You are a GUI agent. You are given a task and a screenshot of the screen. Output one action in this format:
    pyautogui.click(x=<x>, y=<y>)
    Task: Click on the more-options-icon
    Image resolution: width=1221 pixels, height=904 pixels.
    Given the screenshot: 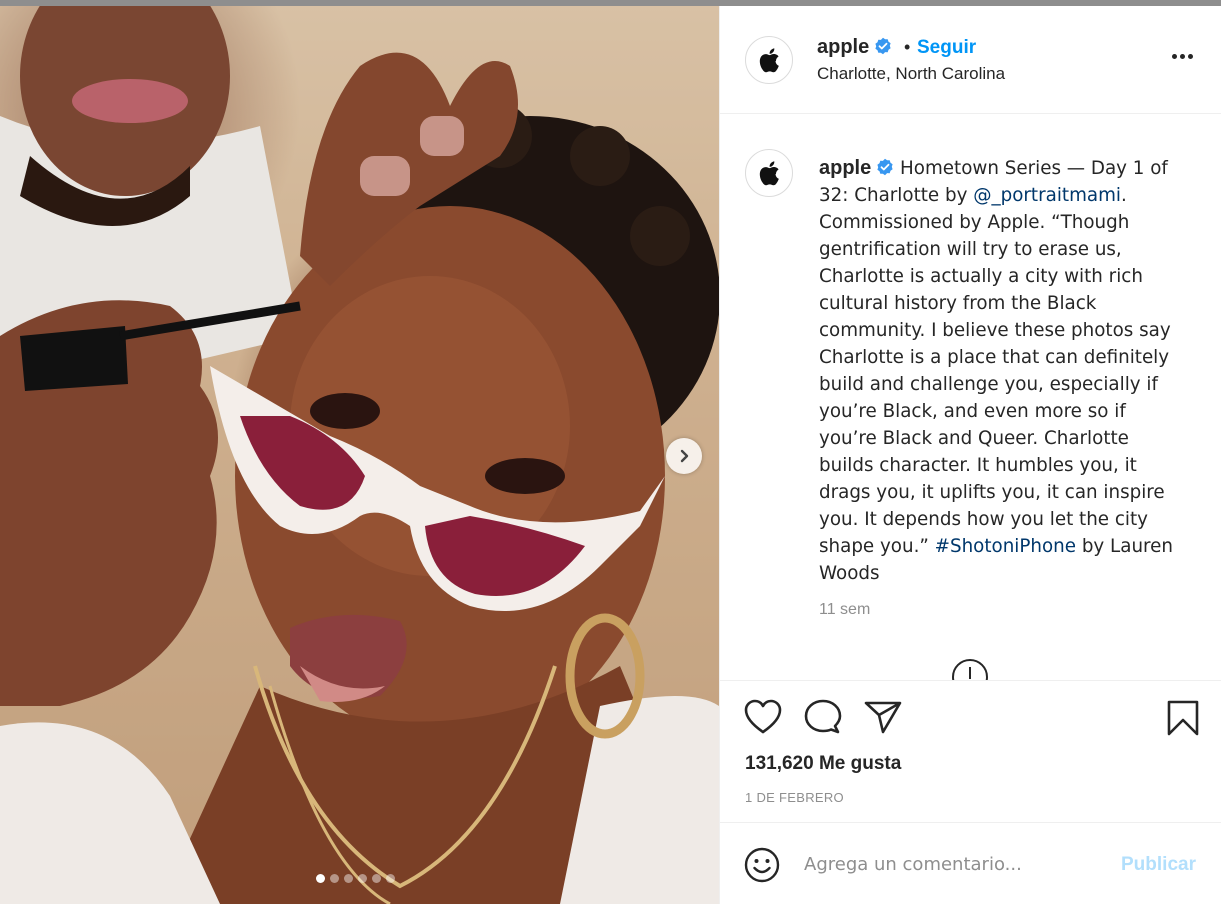 What is the action you would take?
    pyautogui.click(x=1182, y=56)
    